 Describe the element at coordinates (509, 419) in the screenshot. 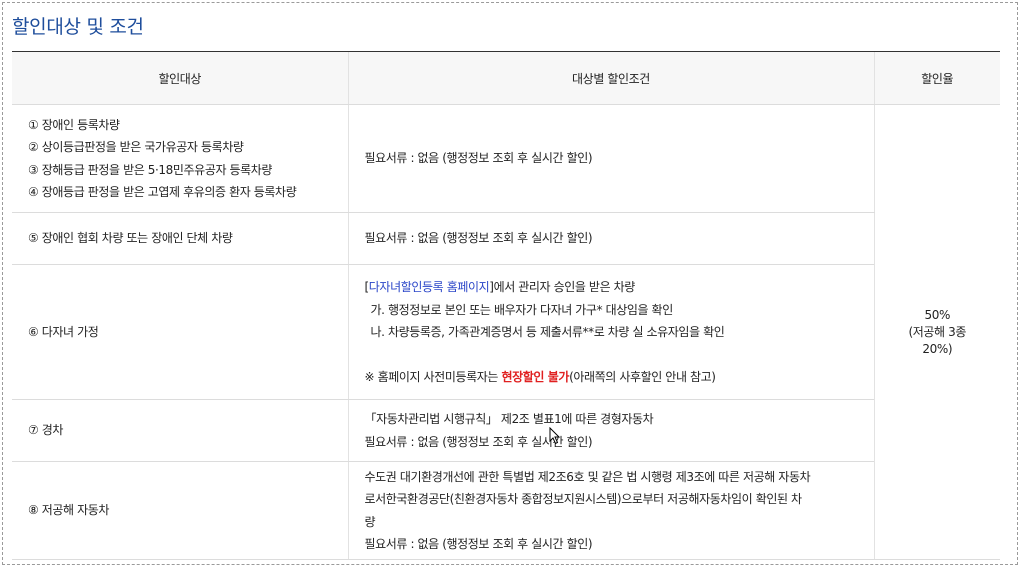

I see `condition-text: 「자동차관리법 시행규칙」 제2조 별표1에 따른 경형자동차` at that location.